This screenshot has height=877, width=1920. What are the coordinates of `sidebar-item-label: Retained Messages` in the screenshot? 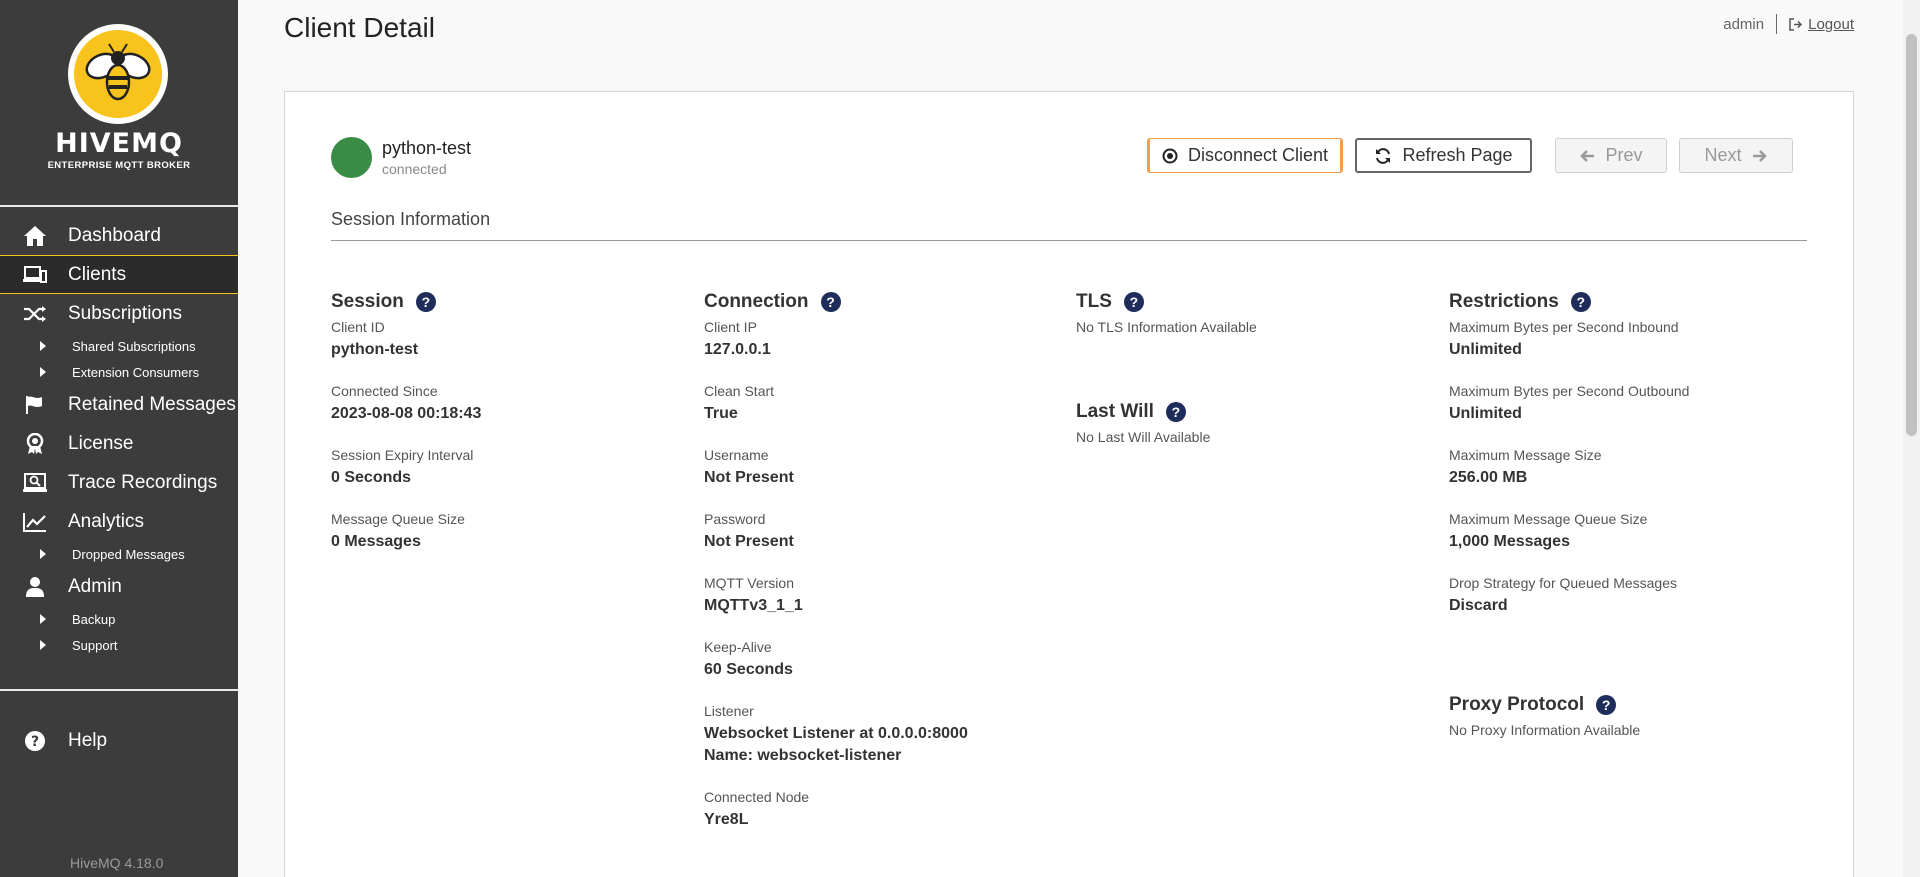 It's located at (152, 404).